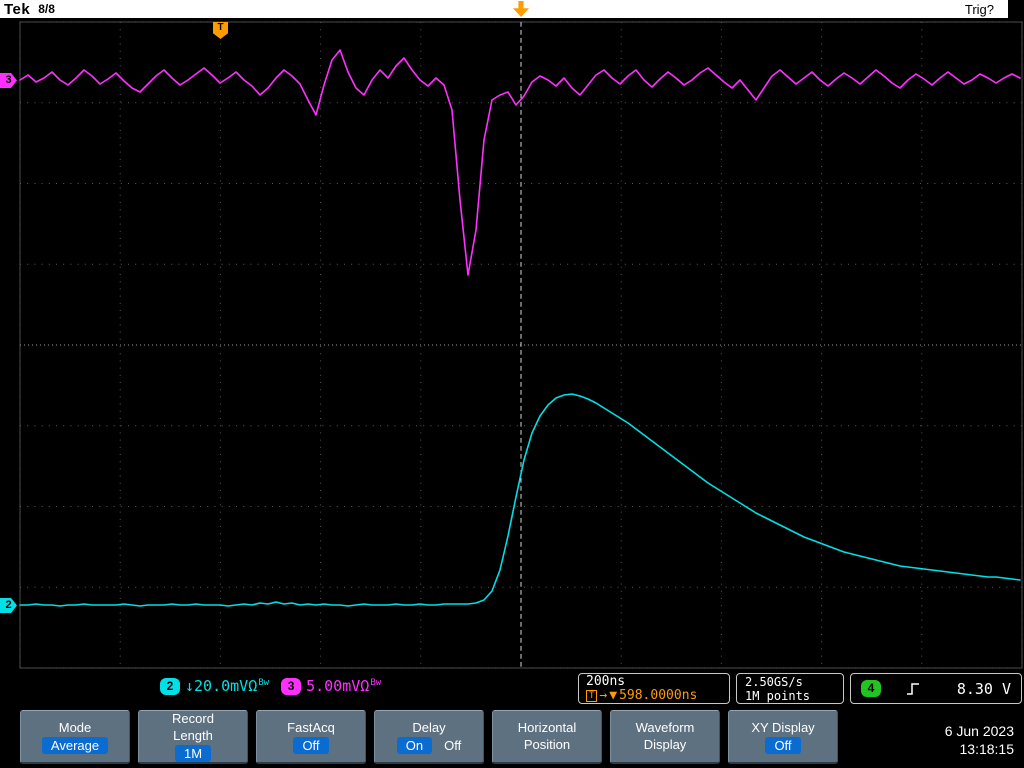 This screenshot has width=1024, height=768. What do you see at coordinates (613, 695) in the screenshot?
I see `delay-marker-icon: ▼` at bounding box center [613, 695].